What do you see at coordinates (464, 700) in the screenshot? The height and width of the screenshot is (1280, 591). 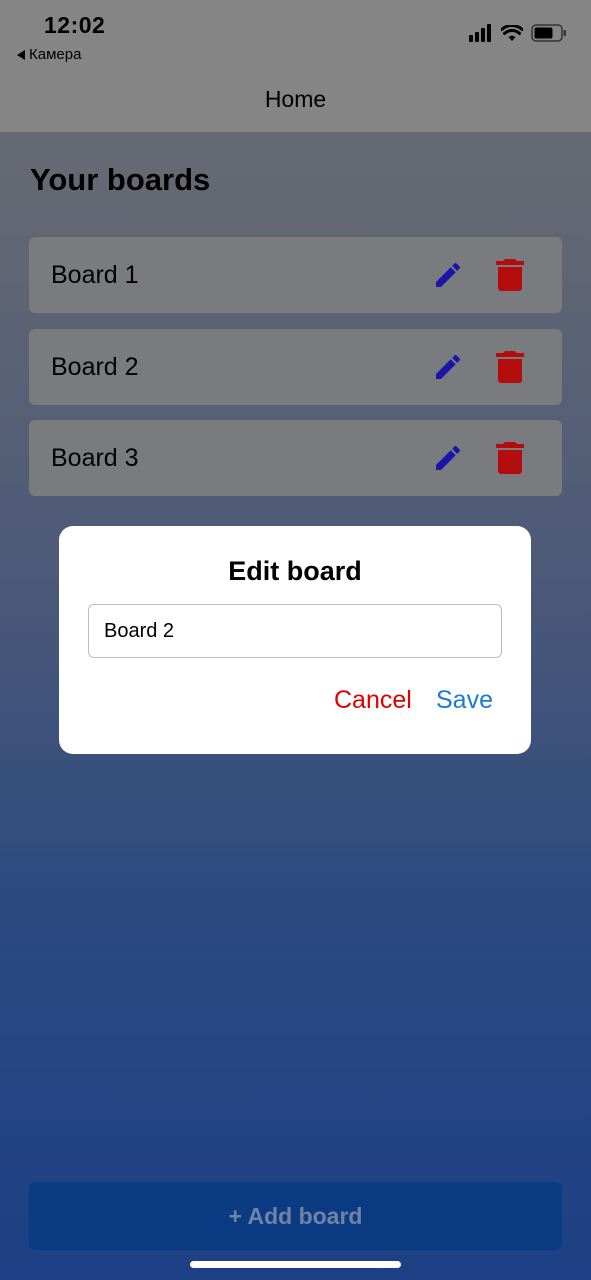 I see `save-button: Save` at bounding box center [464, 700].